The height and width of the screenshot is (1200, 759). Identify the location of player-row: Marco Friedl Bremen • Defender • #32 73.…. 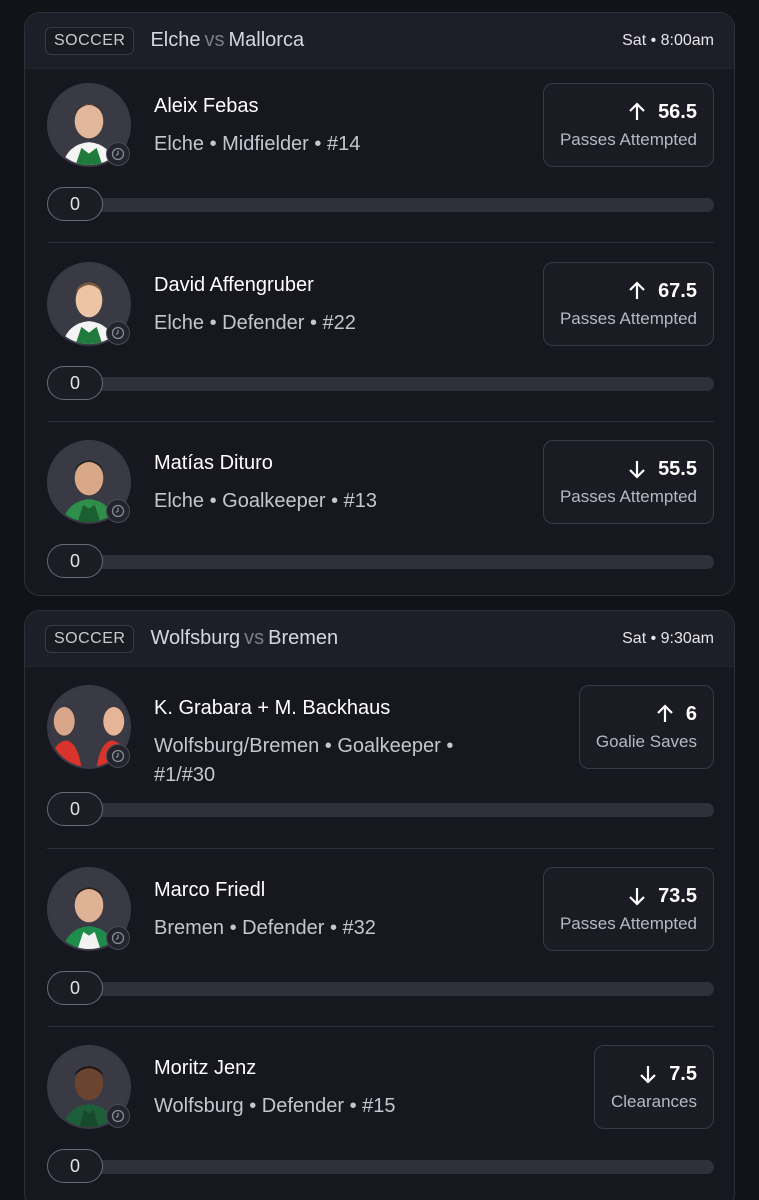
(380, 937).